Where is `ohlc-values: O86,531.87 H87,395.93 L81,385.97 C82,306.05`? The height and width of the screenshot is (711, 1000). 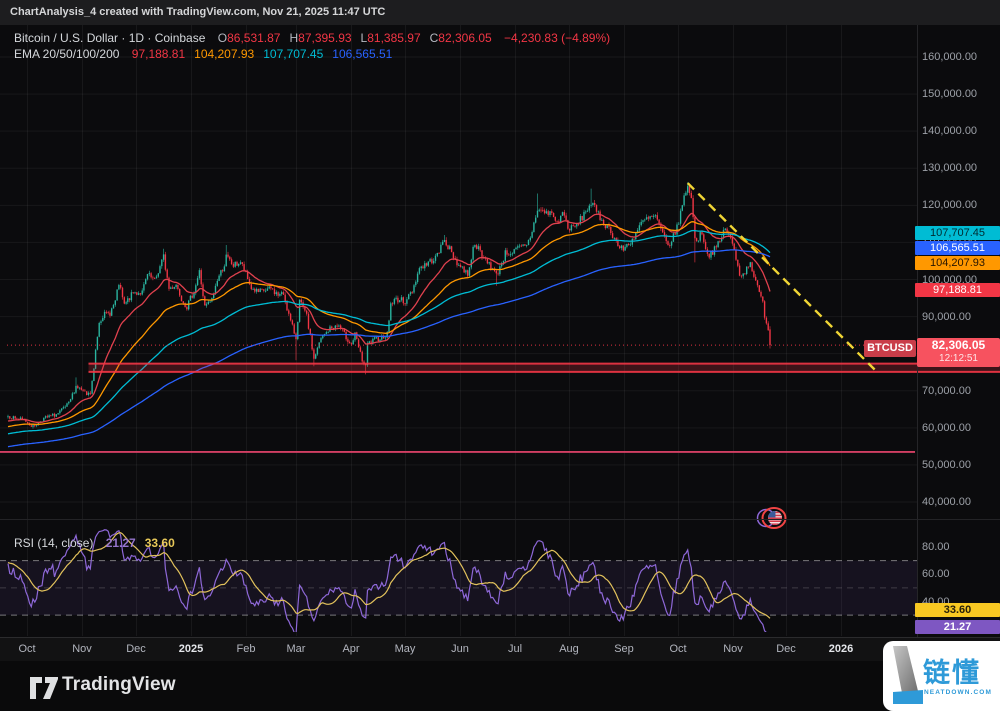 ohlc-values: O86,531.87 H87,395.93 L81,385.97 C82,306.05 is located at coordinates (350, 38).